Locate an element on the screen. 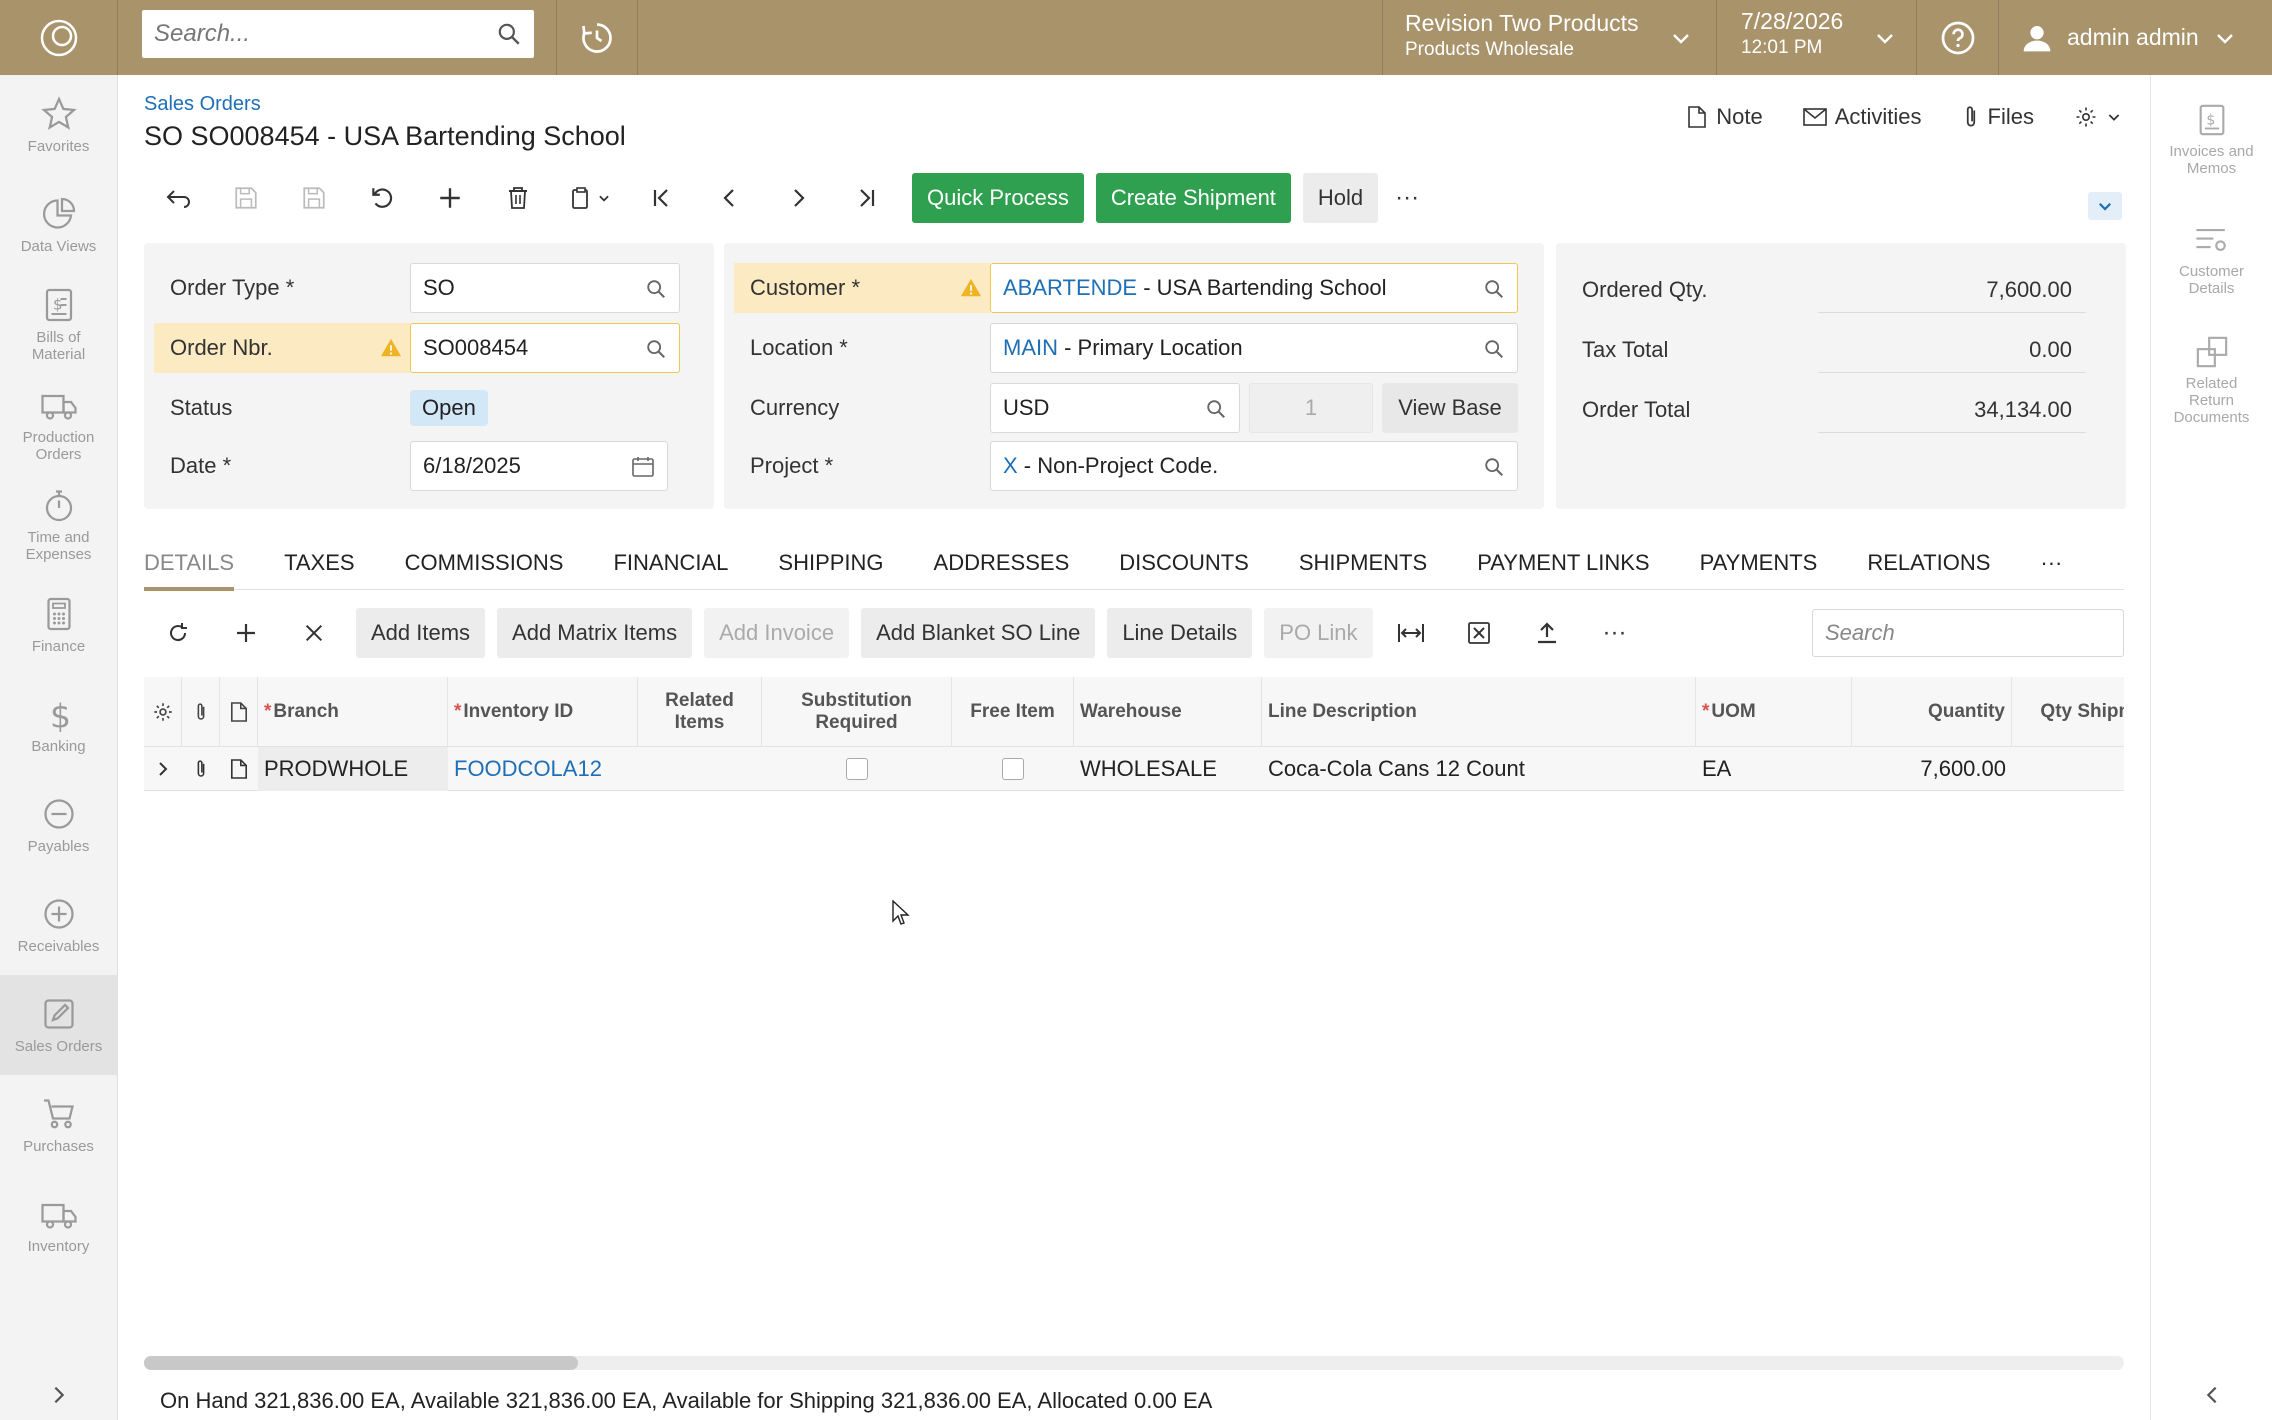 The width and height of the screenshot is (2272, 1420). cell-uom: EA is located at coordinates (1774, 769).